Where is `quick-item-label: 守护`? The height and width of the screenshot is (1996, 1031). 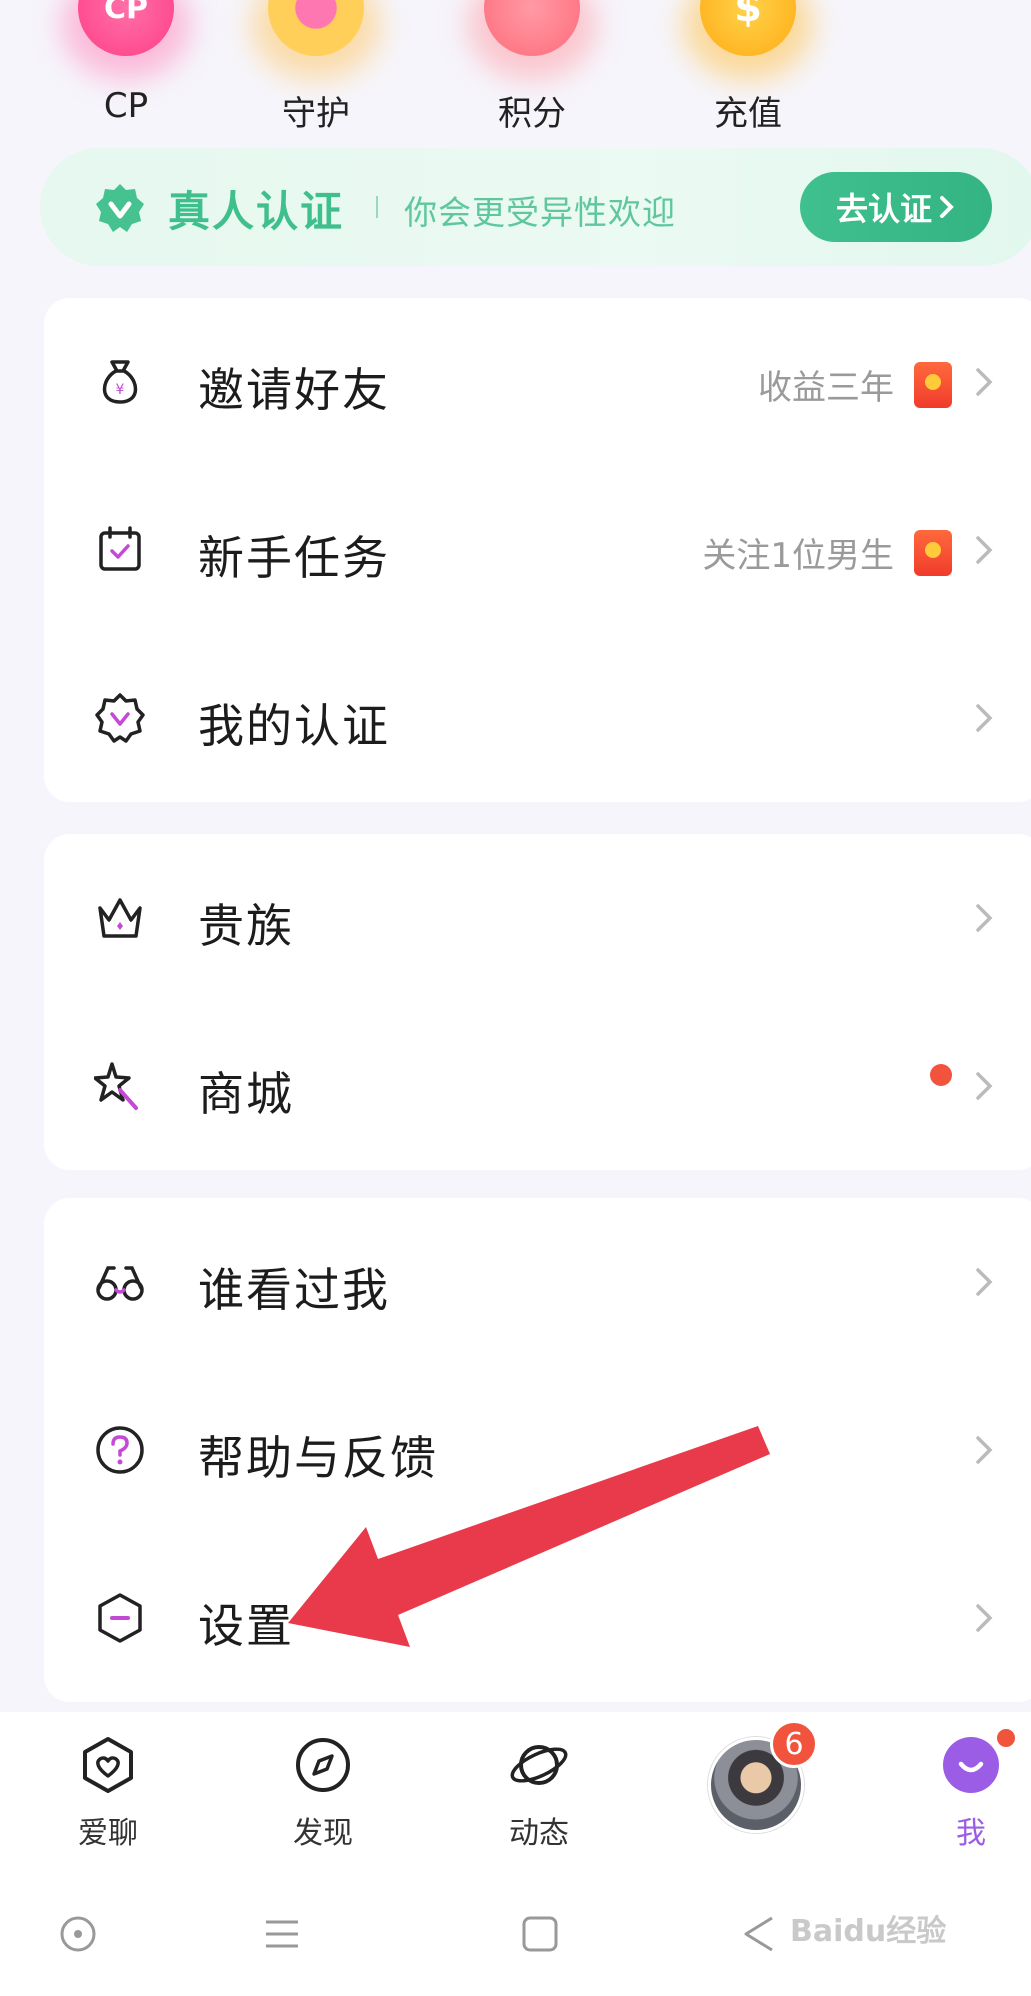
quick-item-label: 守护 is located at coordinates (316, 114).